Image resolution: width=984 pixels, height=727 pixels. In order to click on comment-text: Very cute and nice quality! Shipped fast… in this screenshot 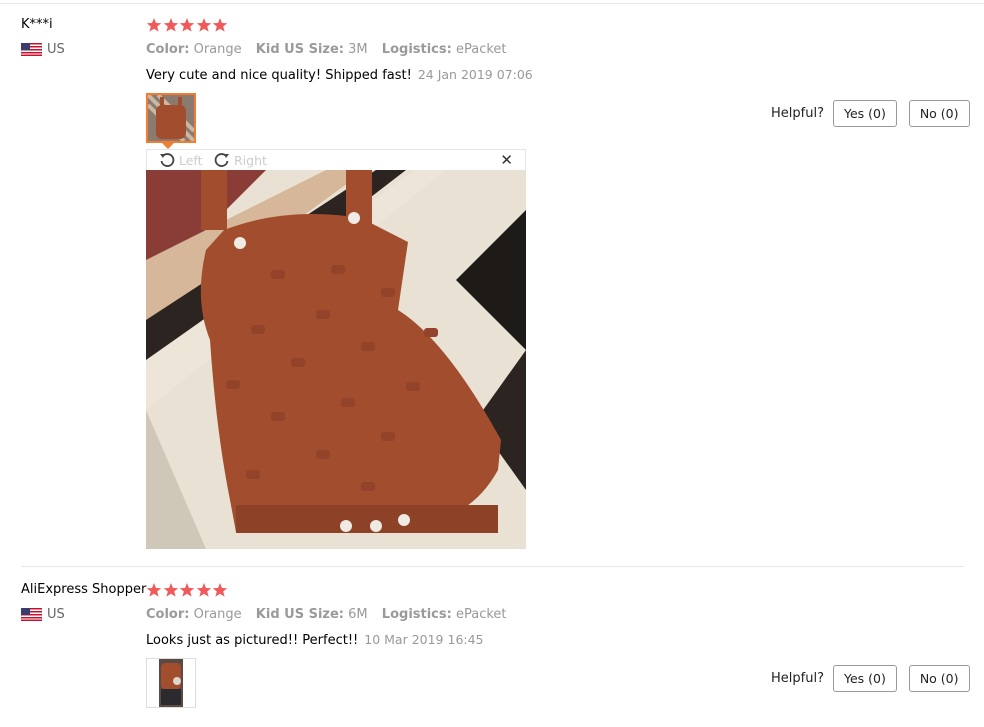, I will do `click(279, 75)`.